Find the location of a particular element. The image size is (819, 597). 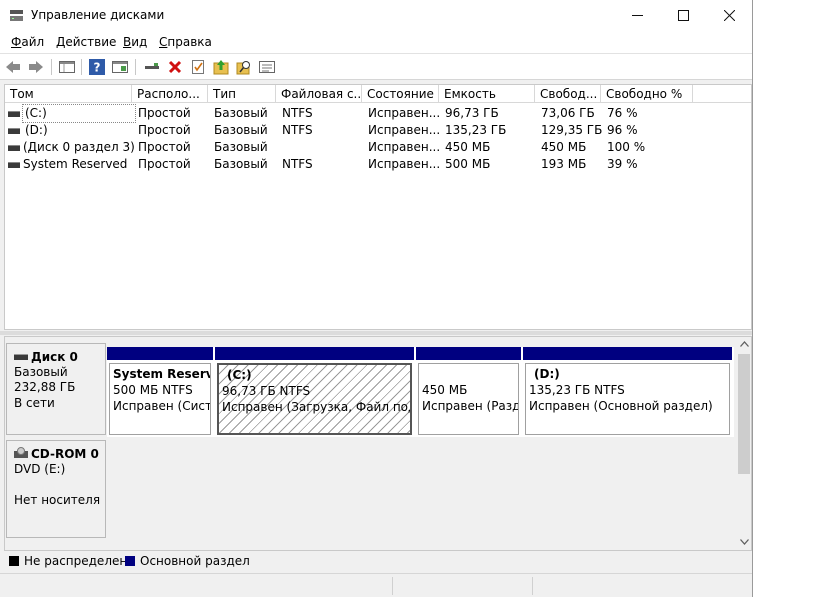

forward-icon is located at coordinates (36, 67).